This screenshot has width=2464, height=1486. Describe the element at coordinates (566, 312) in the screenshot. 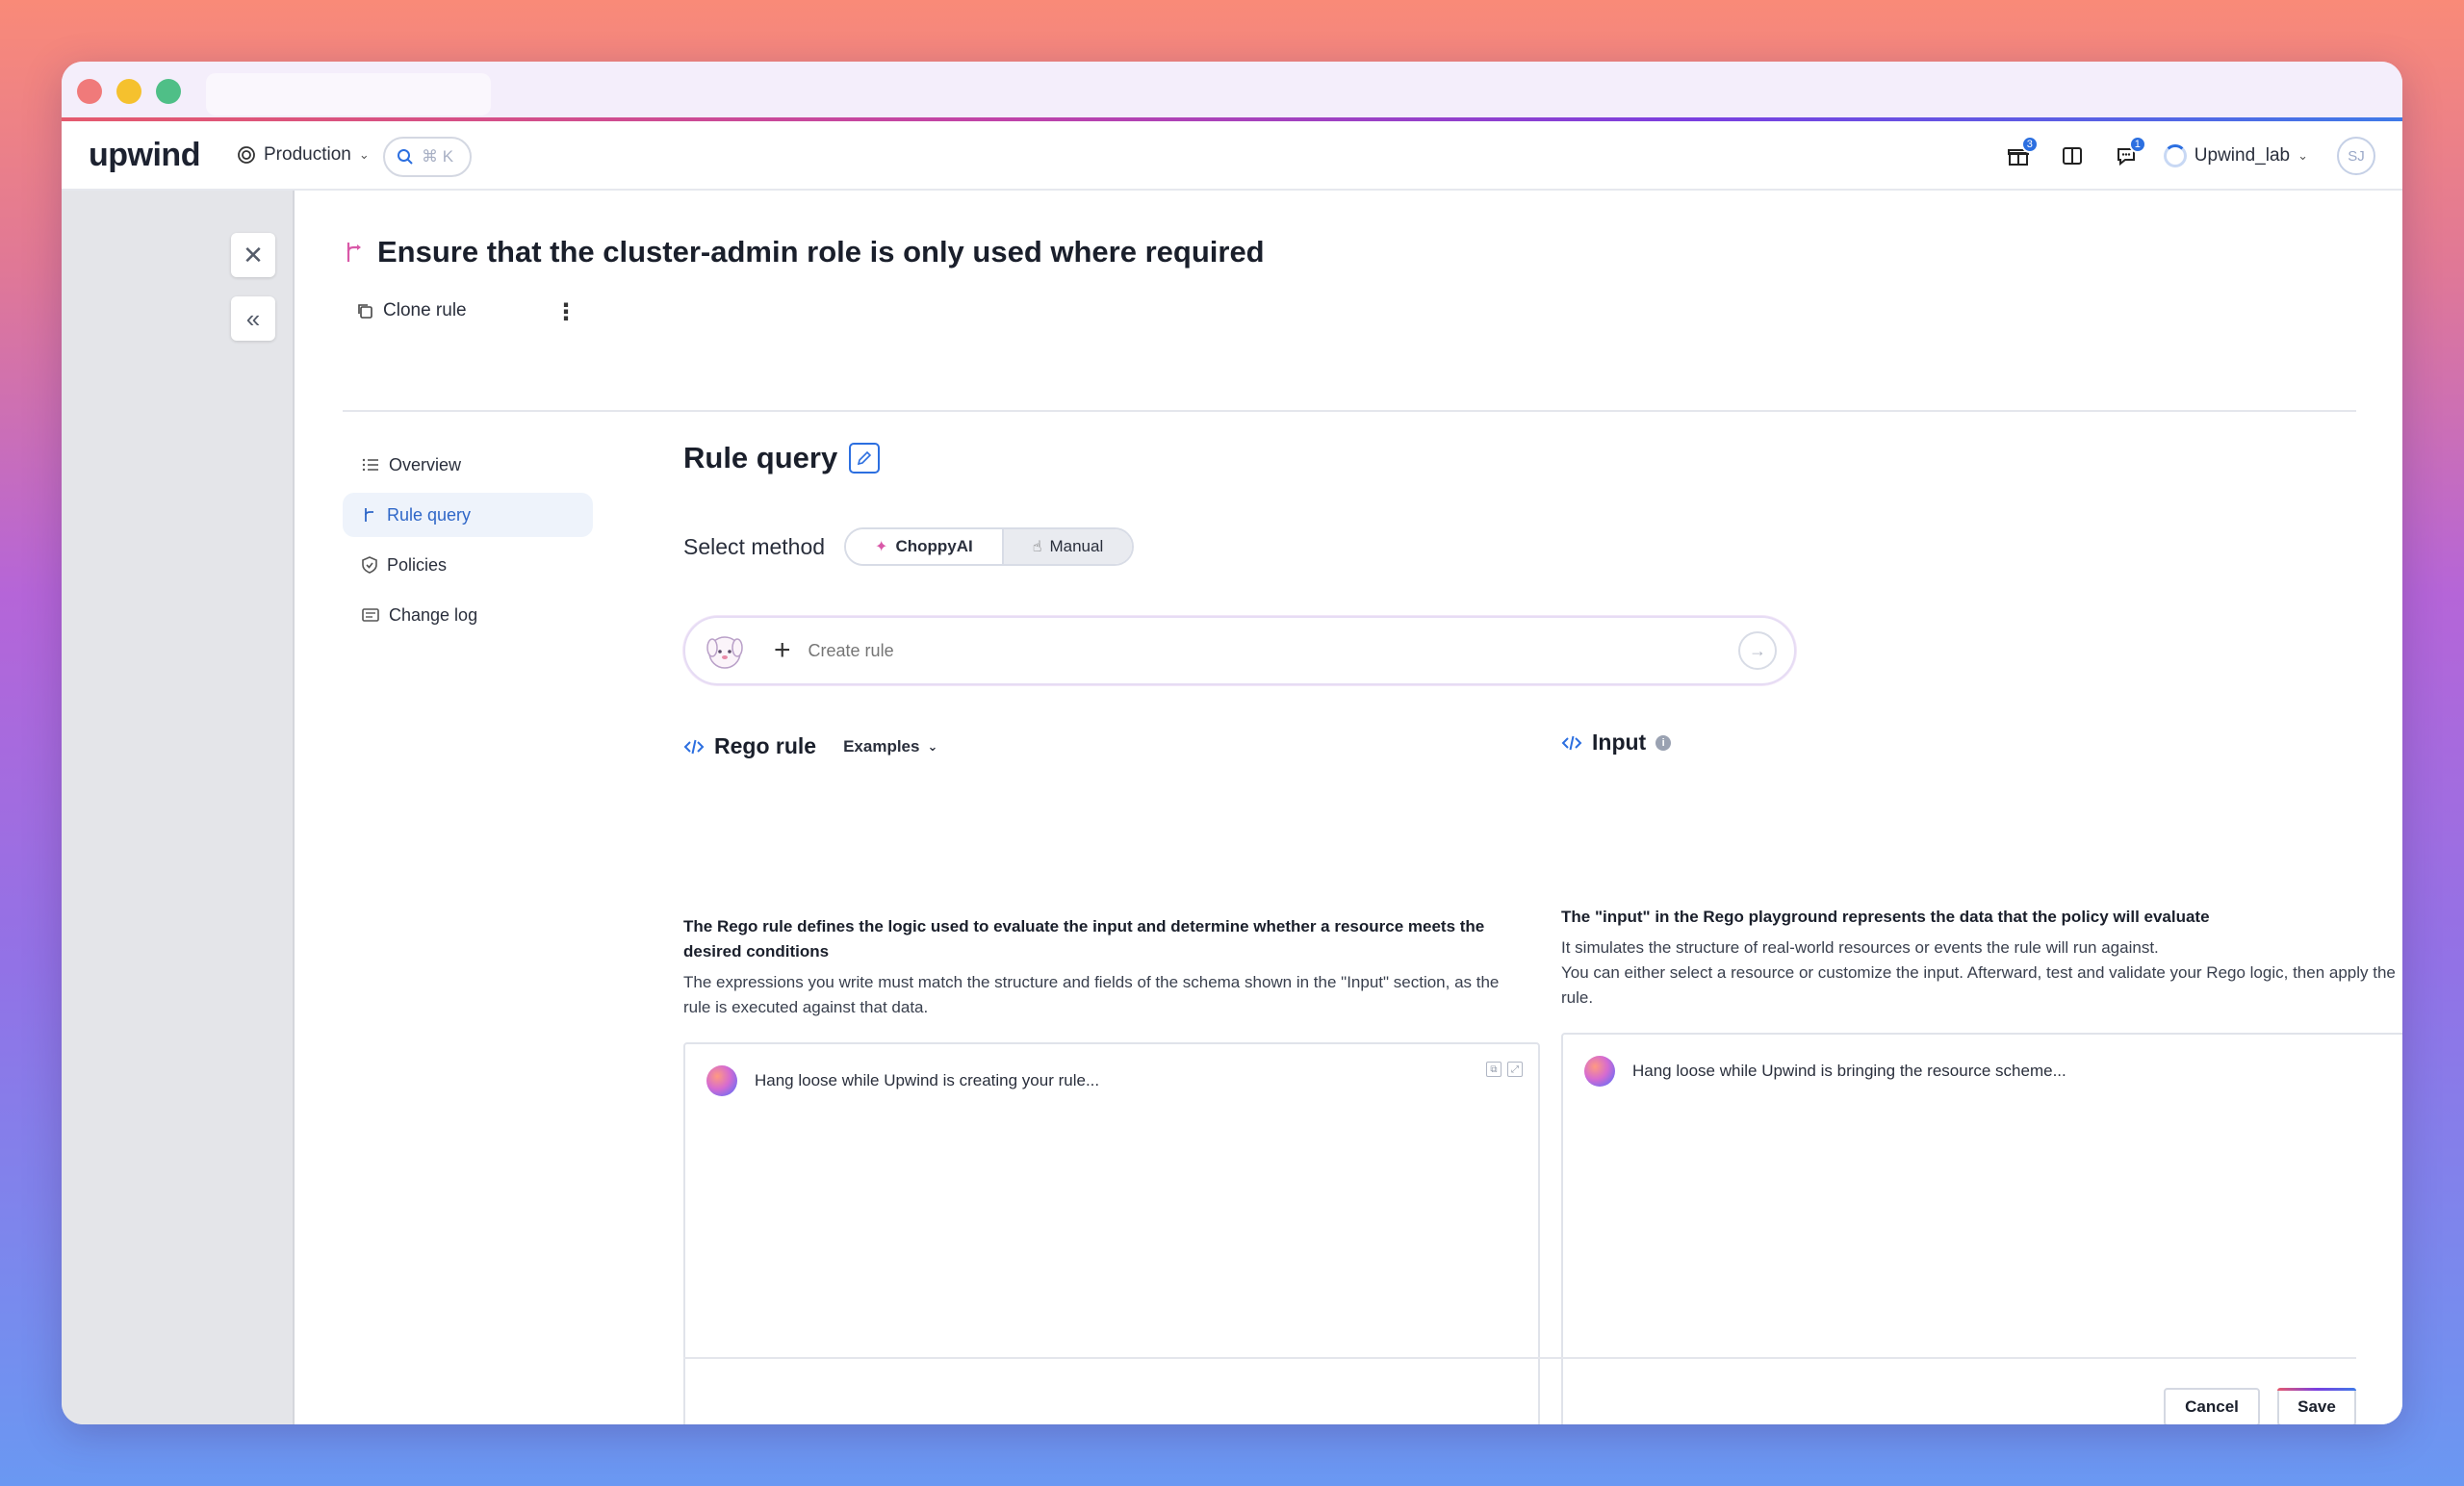

I see `more-options-icon: ⋮` at that location.